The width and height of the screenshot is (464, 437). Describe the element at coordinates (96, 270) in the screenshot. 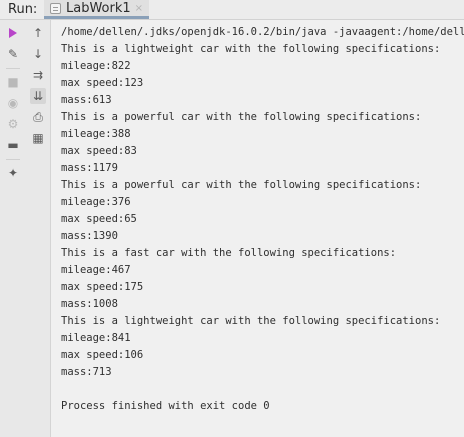

I see `console-line: mileage:467` at that location.